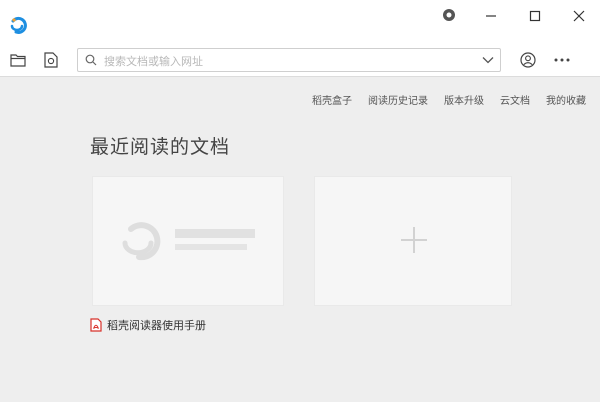 The image size is (600, 402). I want to click on more-icon, so click(562, 60).